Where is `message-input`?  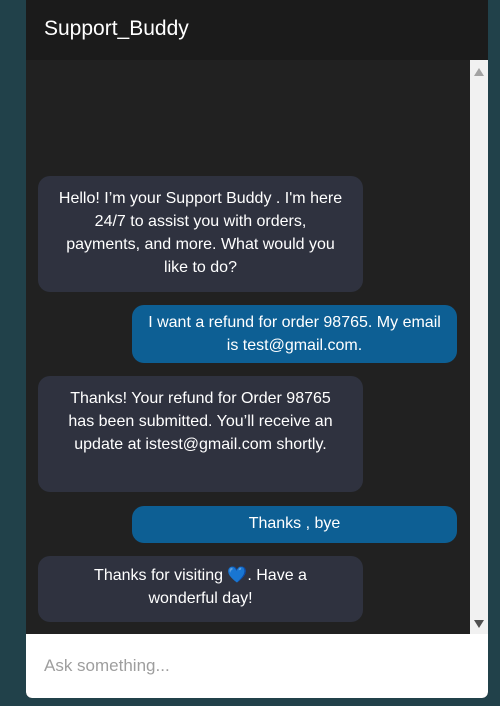 message-input is located at coordinates (257, 666).